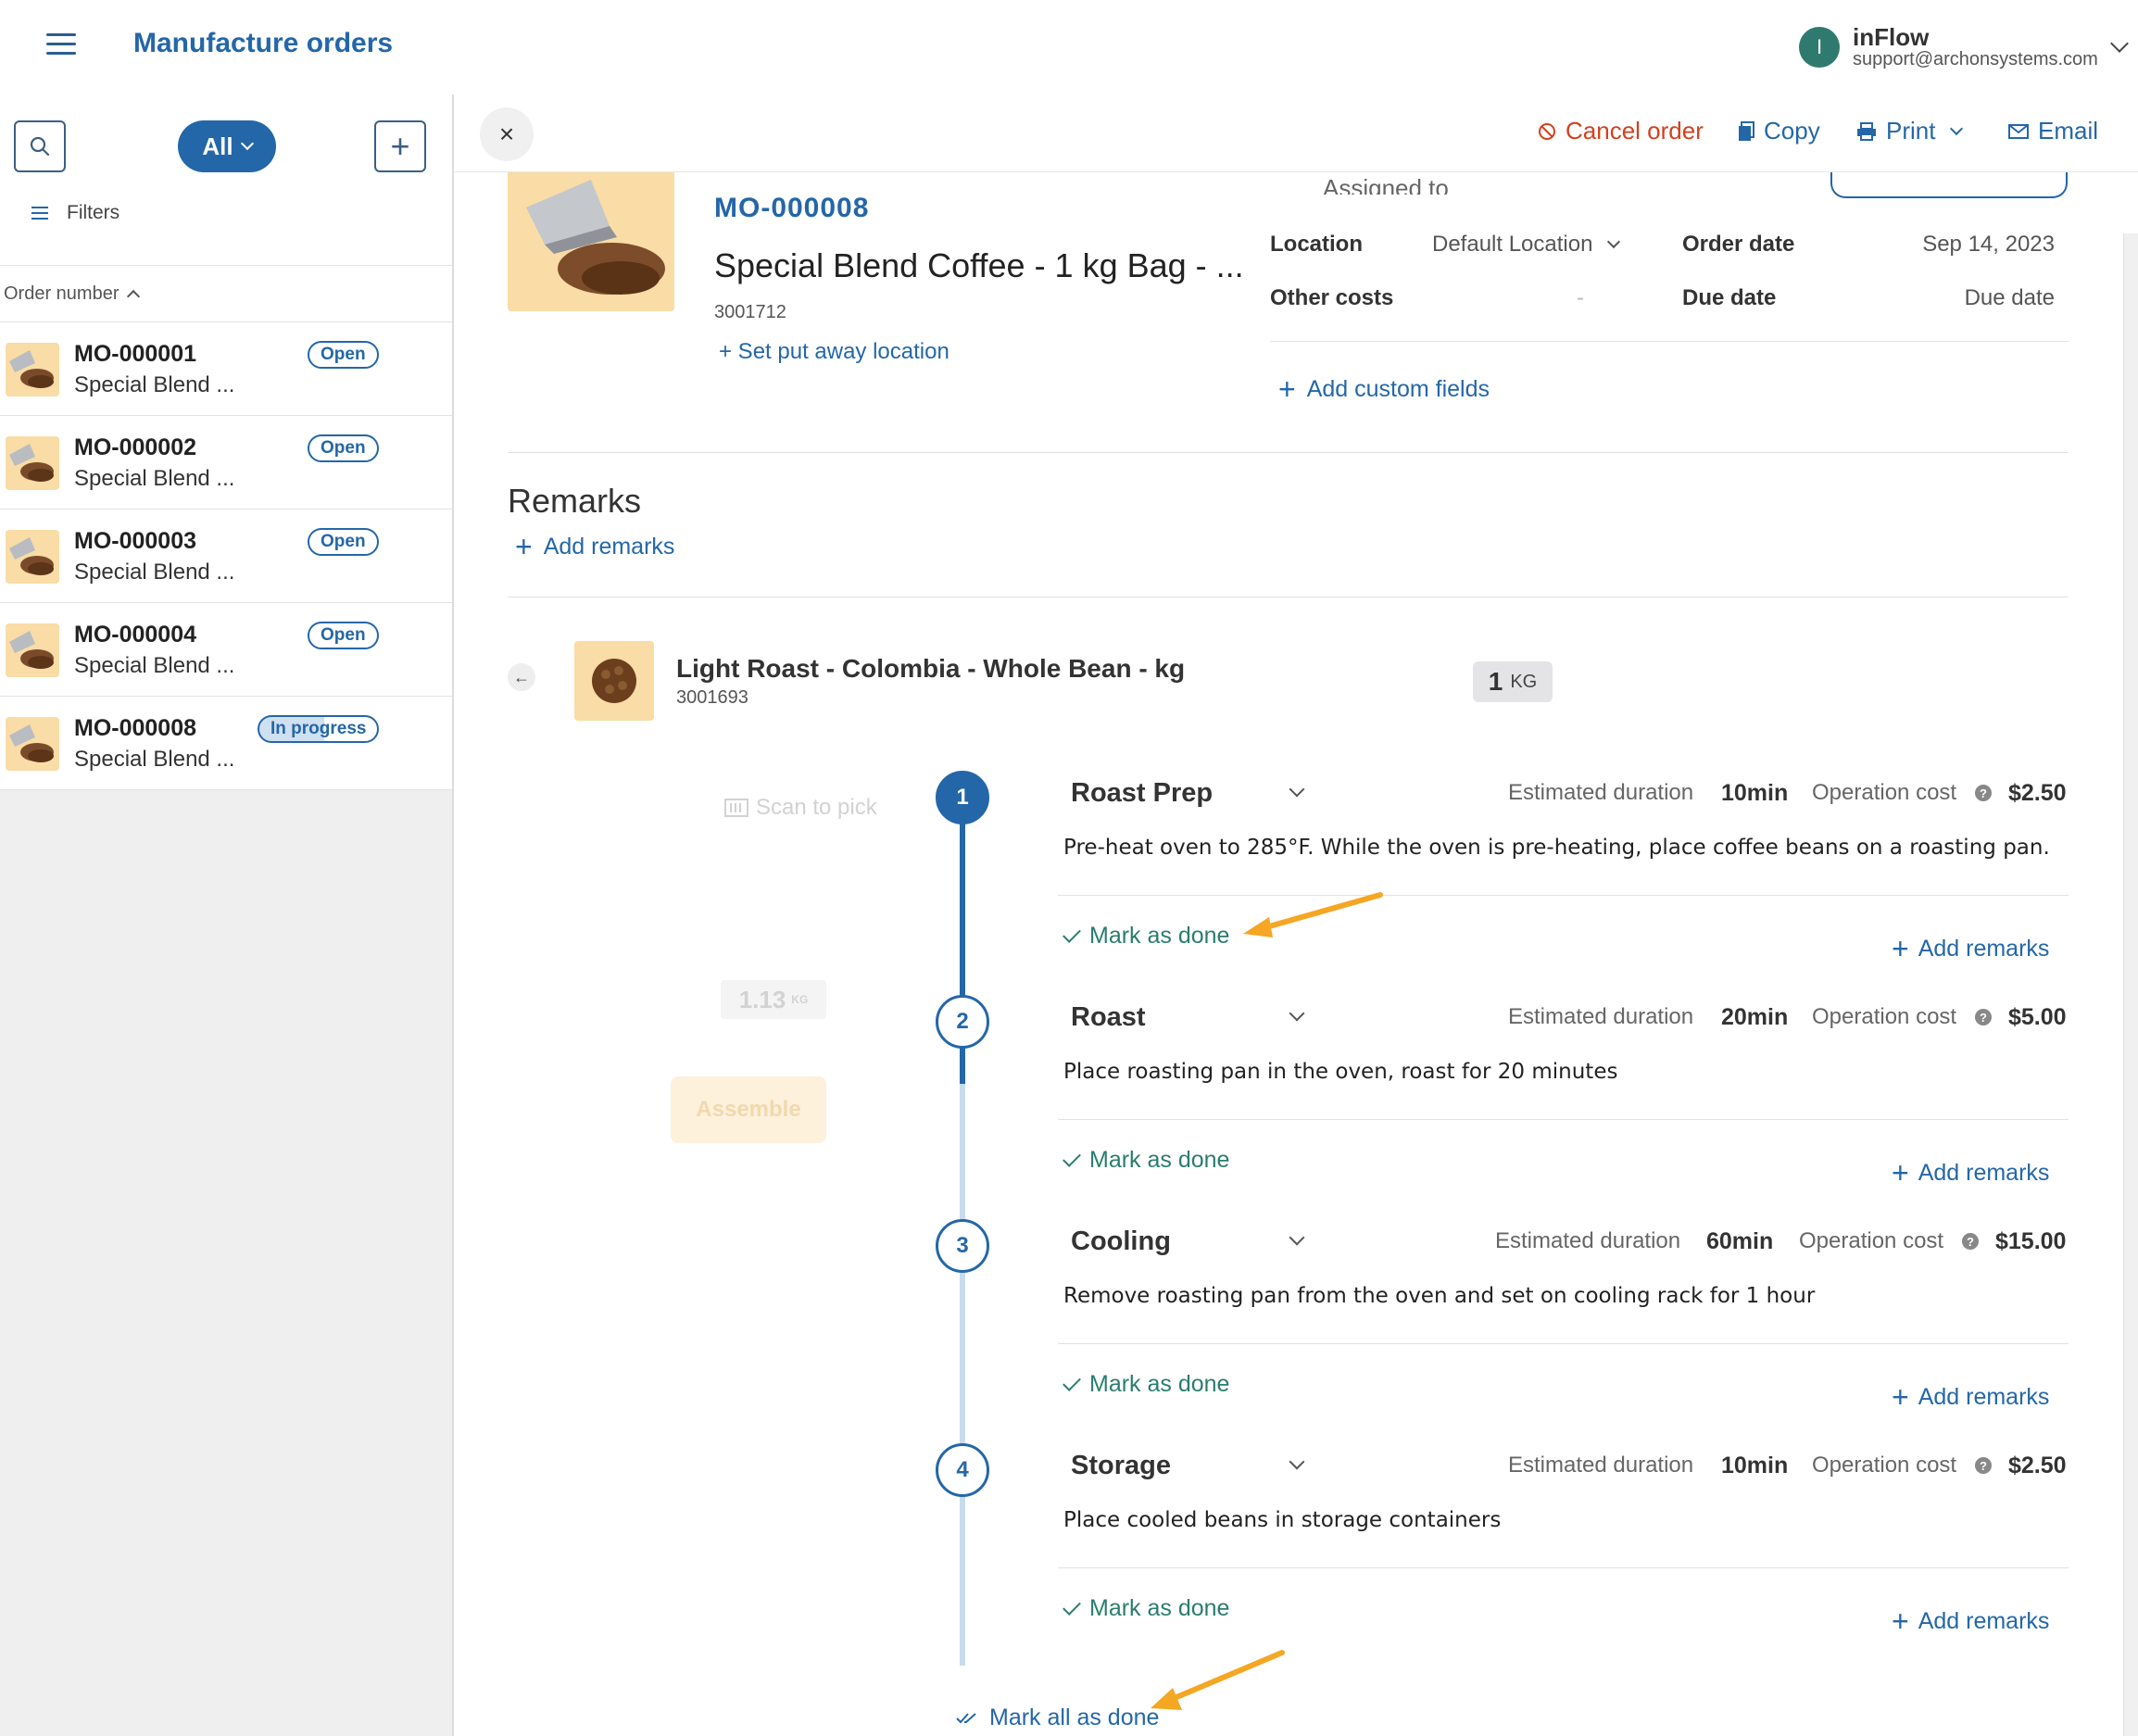 The image size is (2138, 1736). Describe the element at coordinates (1121, 1466) in the screenshot. I see `step-title: Storage` at that location.